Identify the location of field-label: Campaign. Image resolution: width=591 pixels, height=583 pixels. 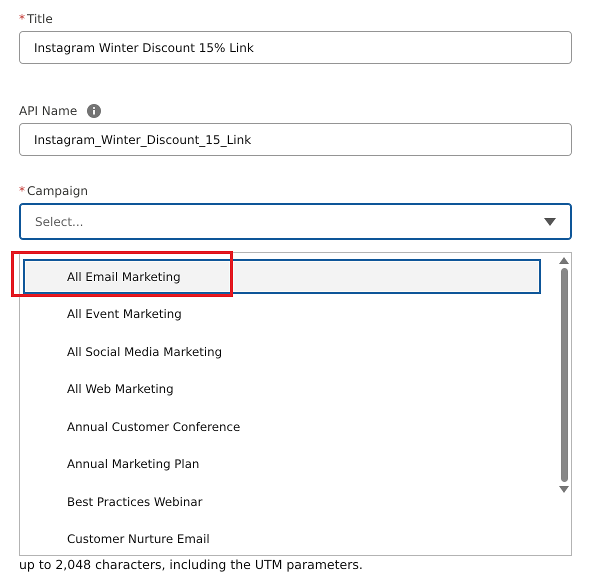
(57, 191).